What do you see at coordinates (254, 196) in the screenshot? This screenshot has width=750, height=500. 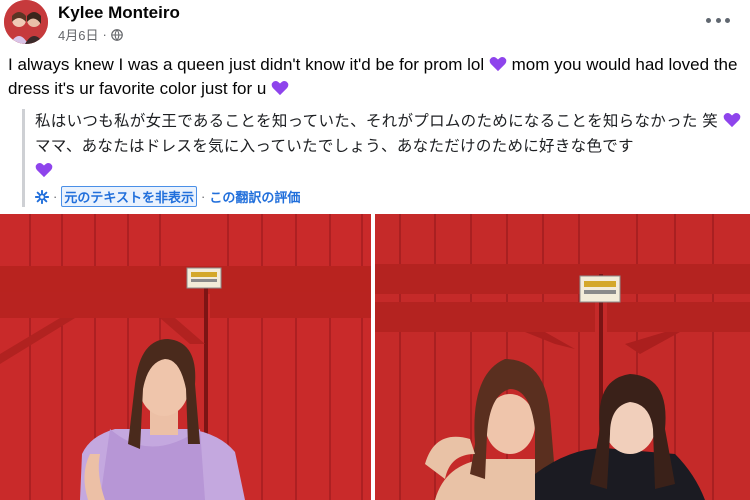 I see `rate-translation-link: この翻訳の評価` at bounding box center [254, 196].